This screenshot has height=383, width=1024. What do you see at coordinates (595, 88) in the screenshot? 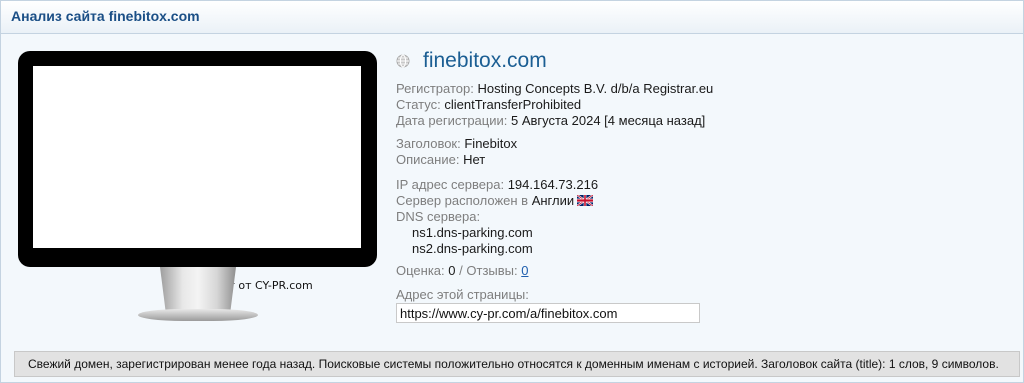
I see `registrar-value: Hosting Concepts B.V. d/b/a Registrar.eu` at bounding box center [595, 88].